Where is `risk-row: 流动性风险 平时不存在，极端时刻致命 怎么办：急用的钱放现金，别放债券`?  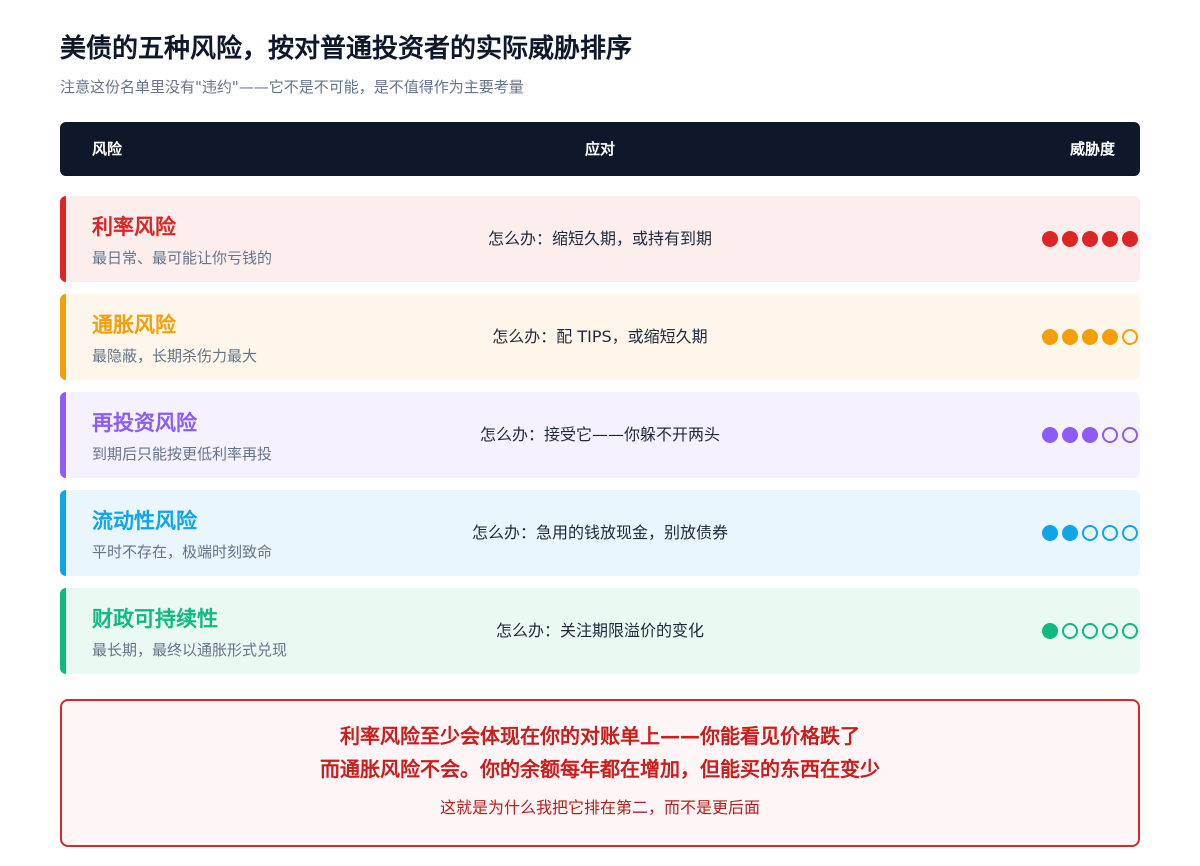 risk-row: 流动性风险 平时不存在，极端时刻致命 怎么办：急用的钱放现金，别放债券 is located at coordinates (600, 533).